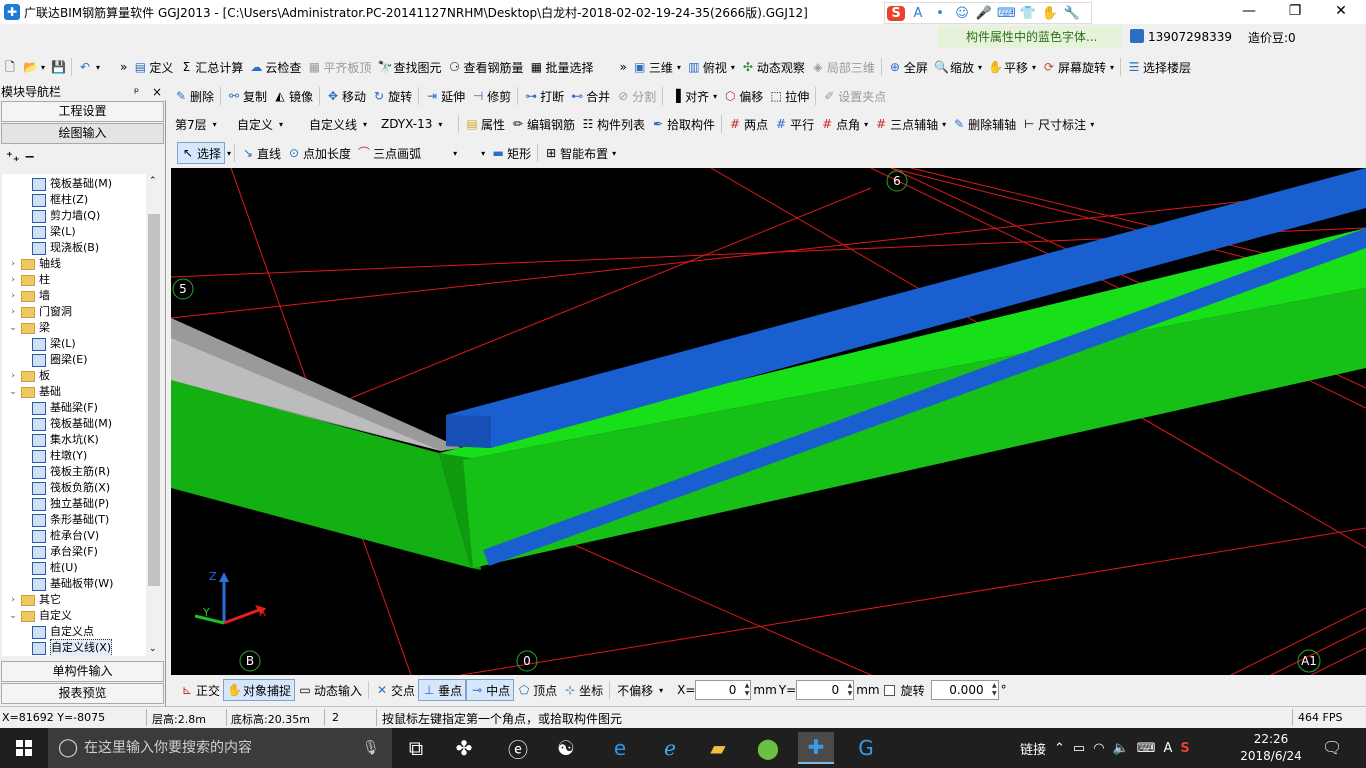 The image size is (1366, 768). I want to click on project-settings-button: 工程设置, so click(82, 111).